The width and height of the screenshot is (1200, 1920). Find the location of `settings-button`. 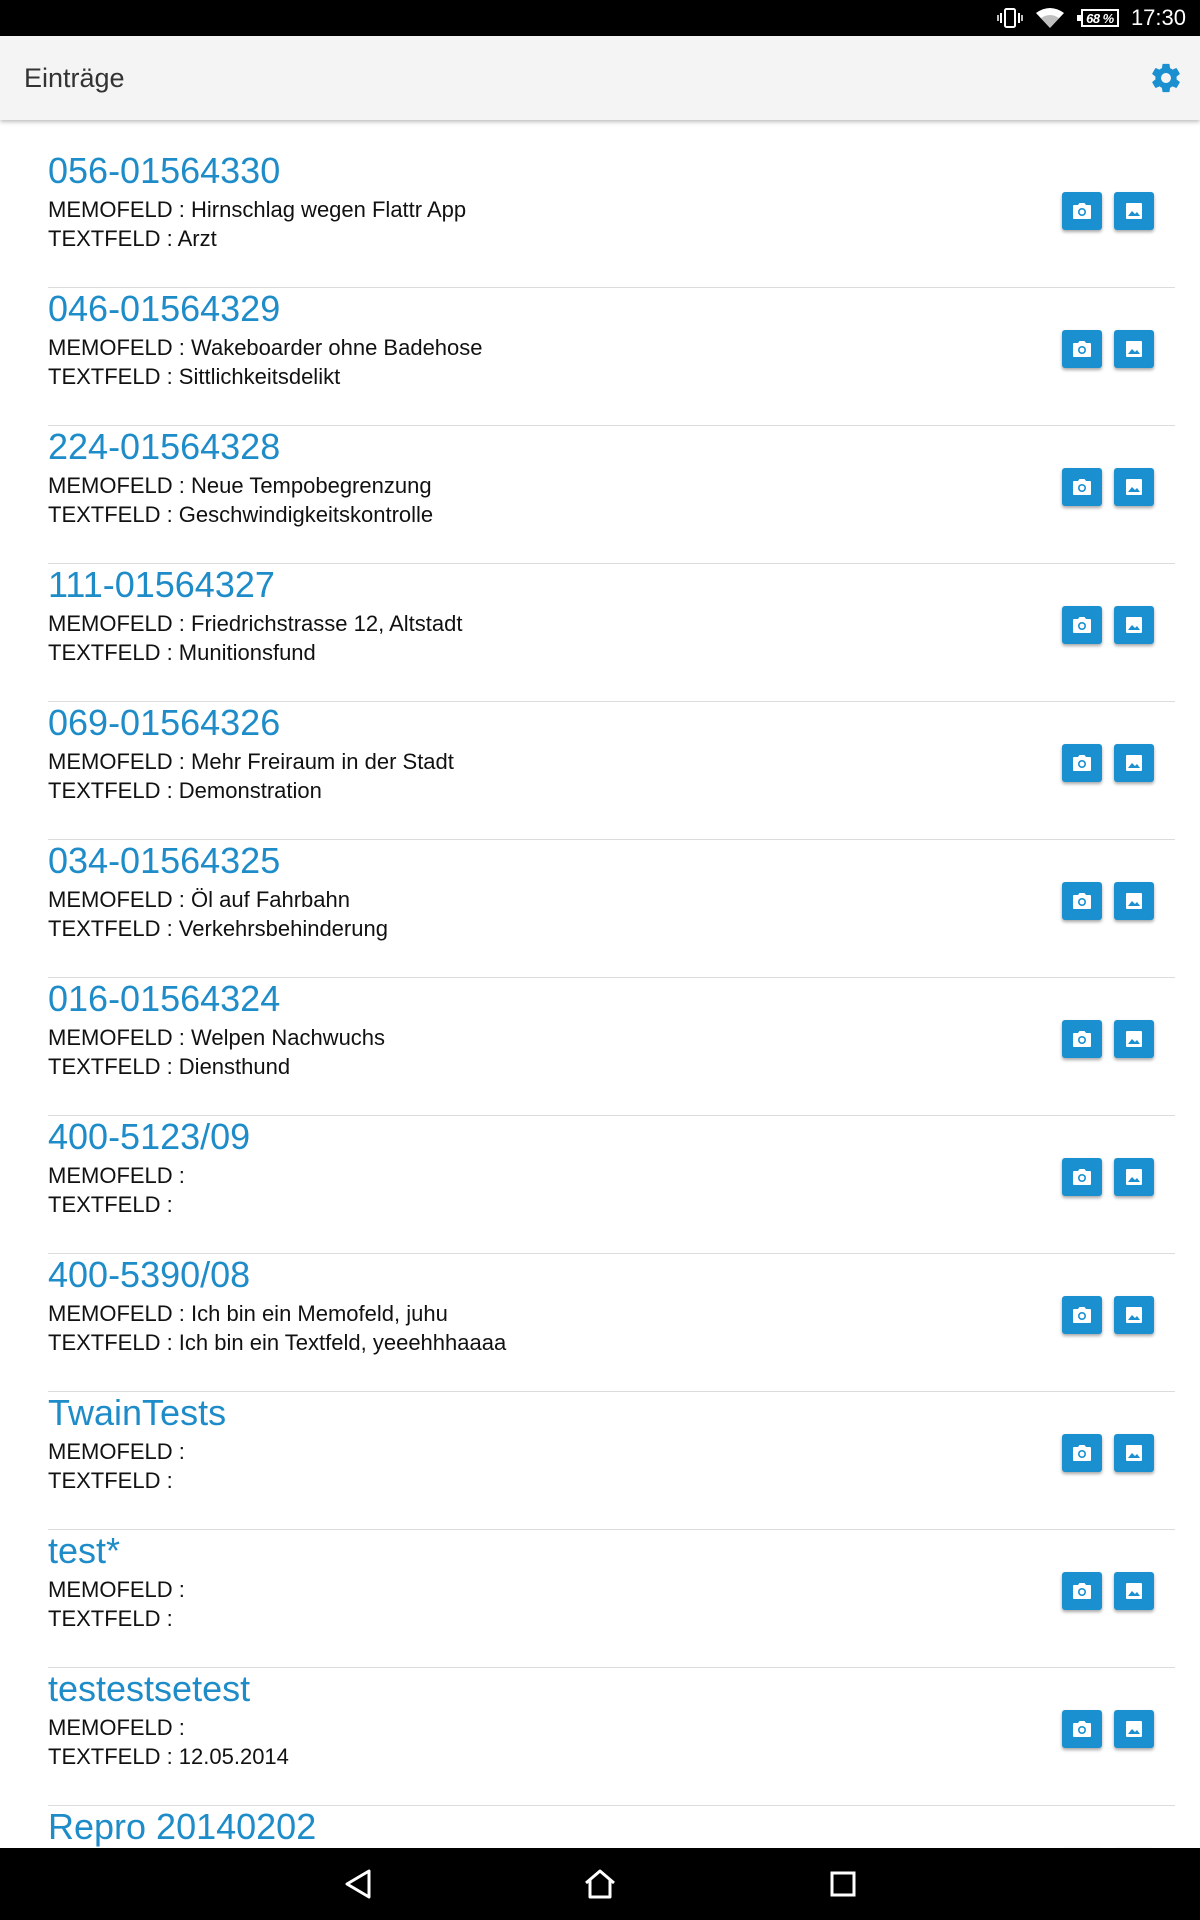

settings-button is located at coordinates (1166, 78).